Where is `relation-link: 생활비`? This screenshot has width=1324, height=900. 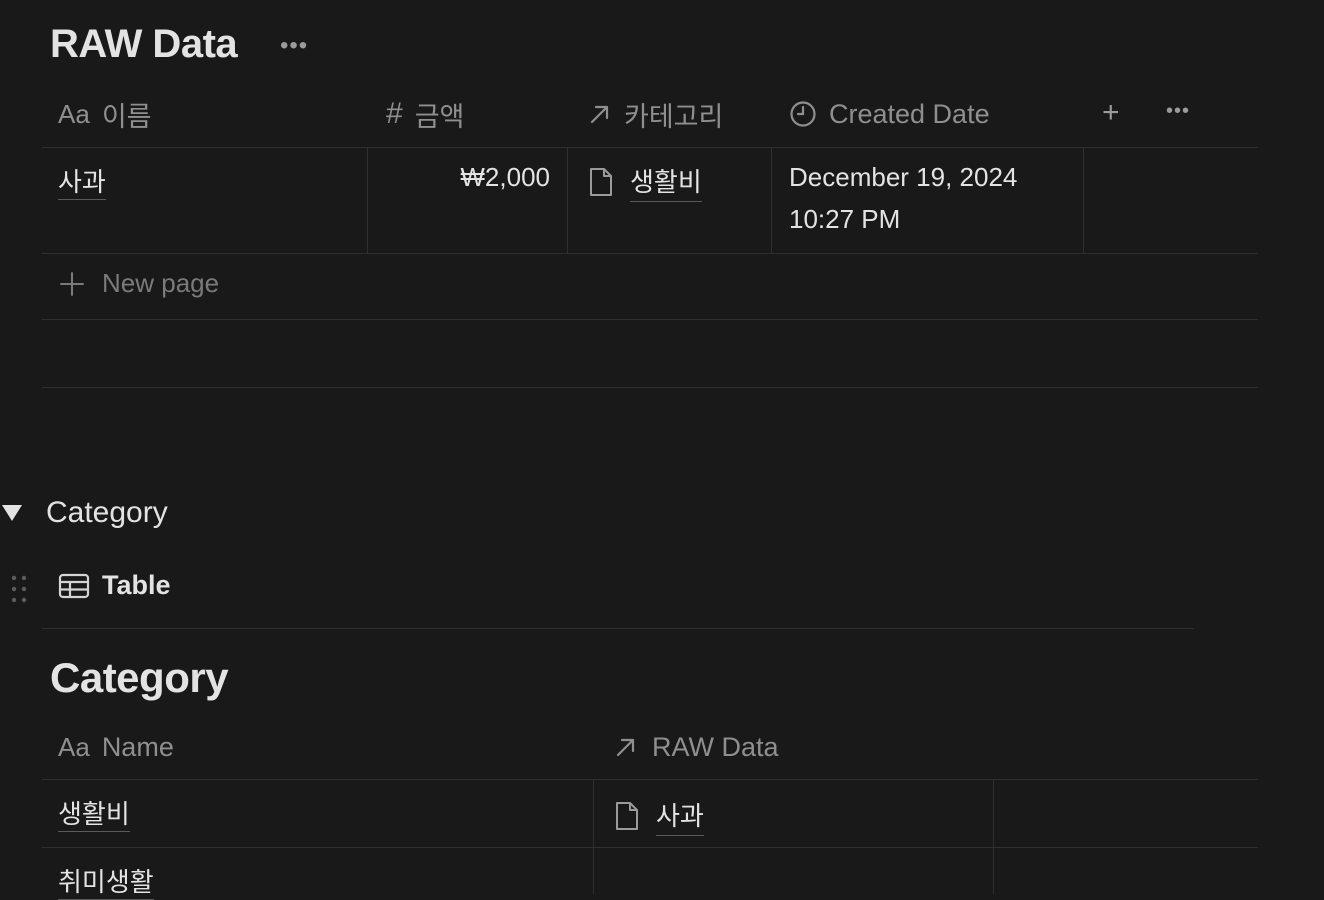
relation-link: 생활비 is located at coordinates (666, 182).